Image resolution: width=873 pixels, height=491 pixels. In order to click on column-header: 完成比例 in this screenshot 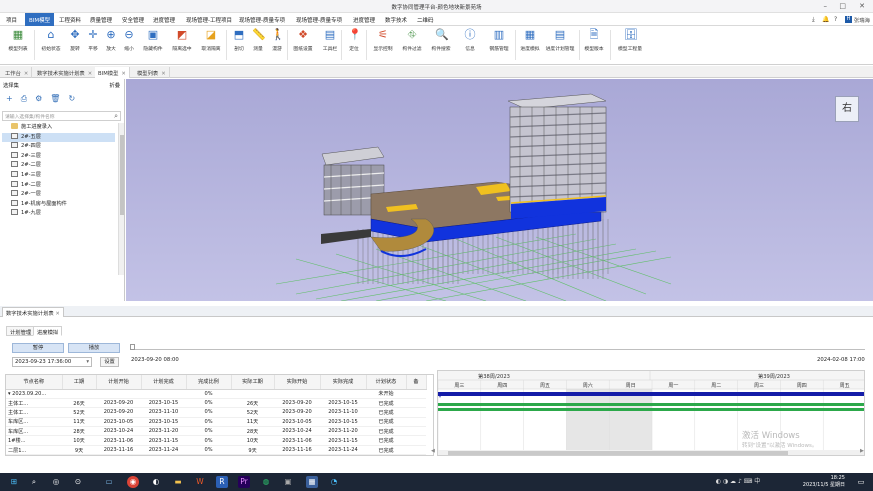, I will do `click(209, 382)`.